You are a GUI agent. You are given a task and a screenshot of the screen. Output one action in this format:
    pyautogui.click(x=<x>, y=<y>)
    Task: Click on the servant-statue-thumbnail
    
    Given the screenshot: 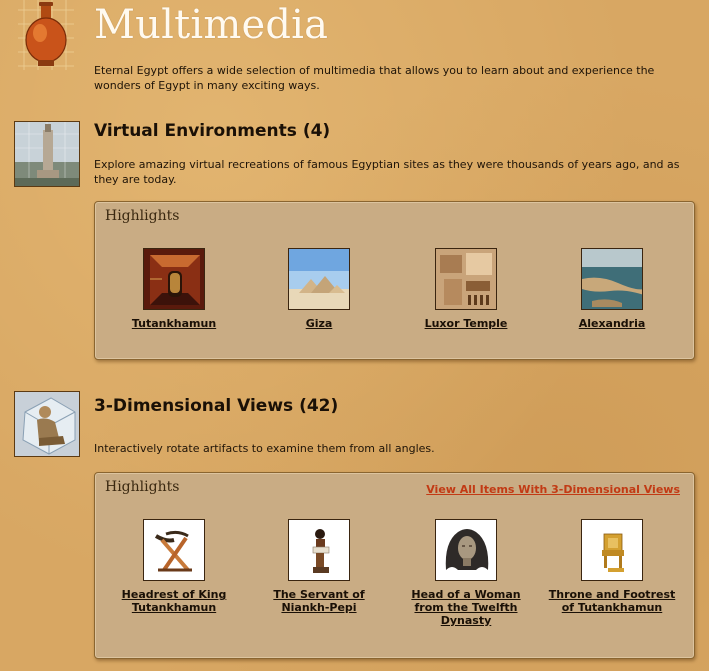 What is the action you would take?
    pyautogui.click(x=319, y=550)
    